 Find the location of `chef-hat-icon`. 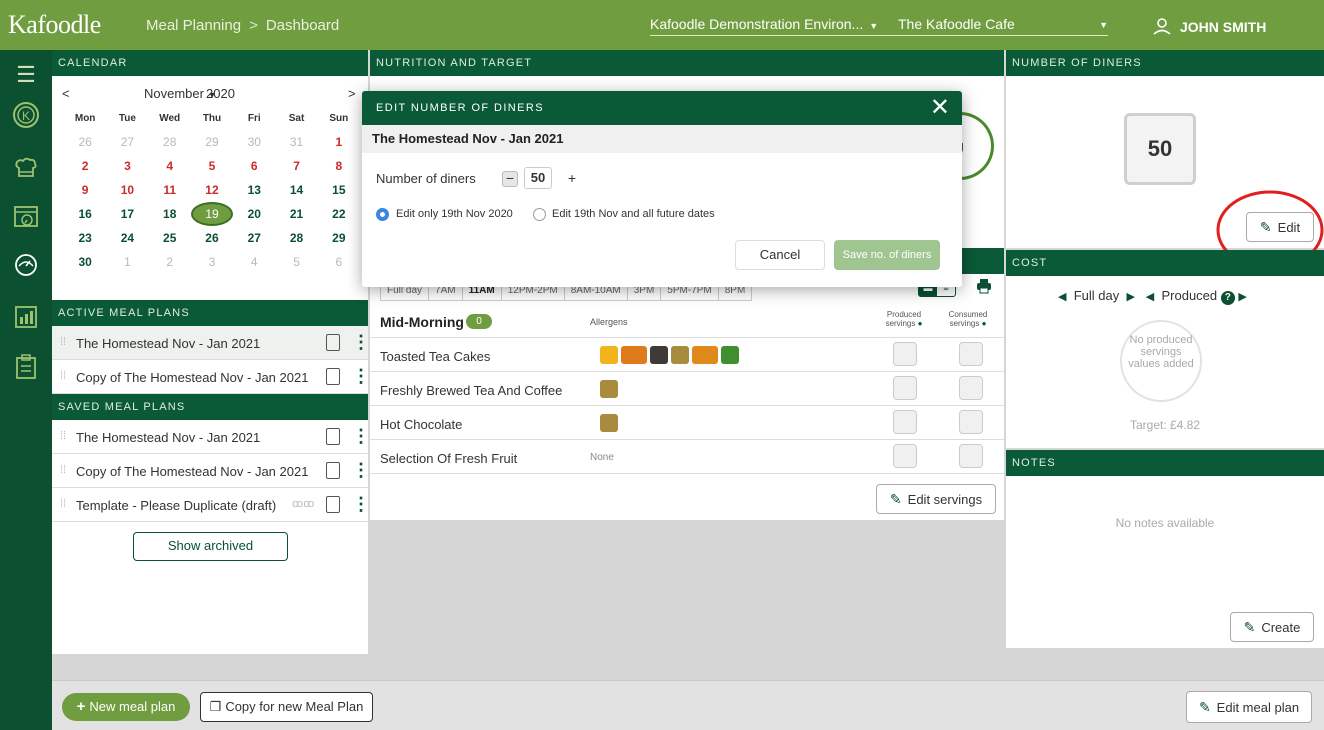

chef-hat-icon is located at coordinates (26, 171).